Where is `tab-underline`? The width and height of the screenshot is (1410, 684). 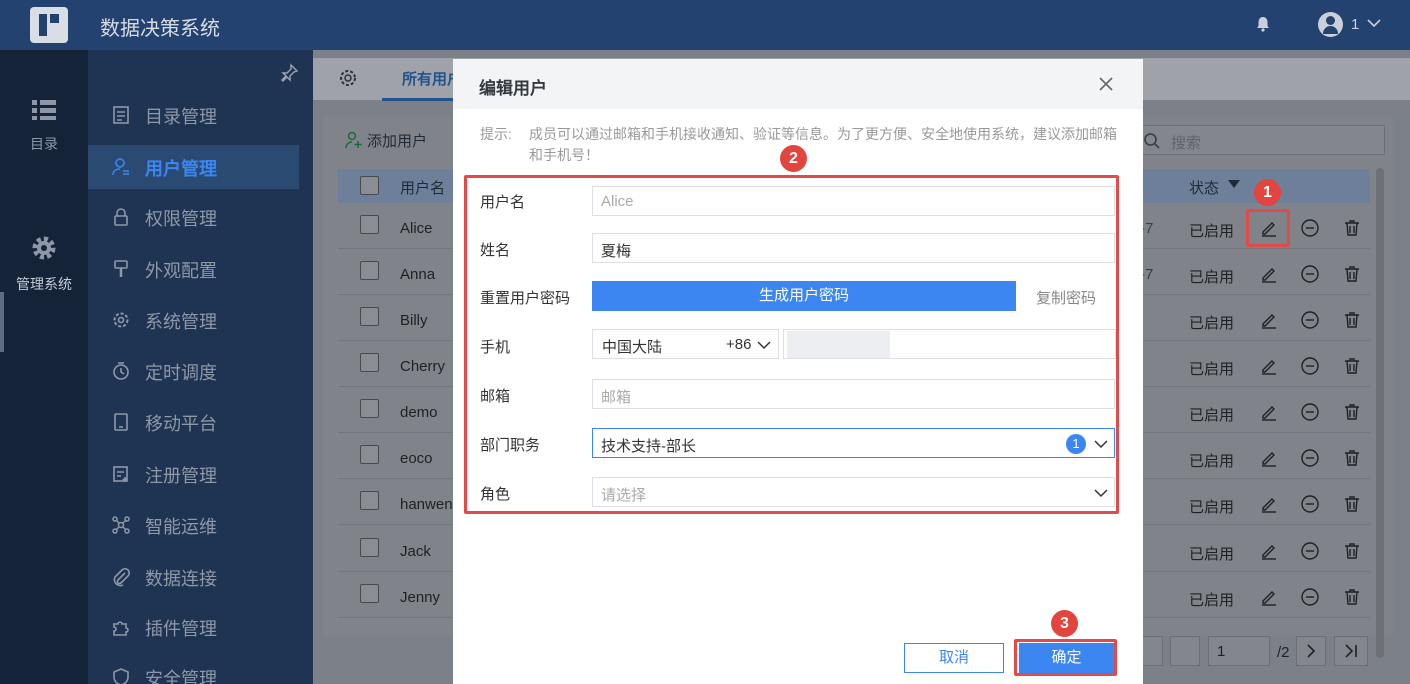 tab-underline is located at coordinates (422, 99).